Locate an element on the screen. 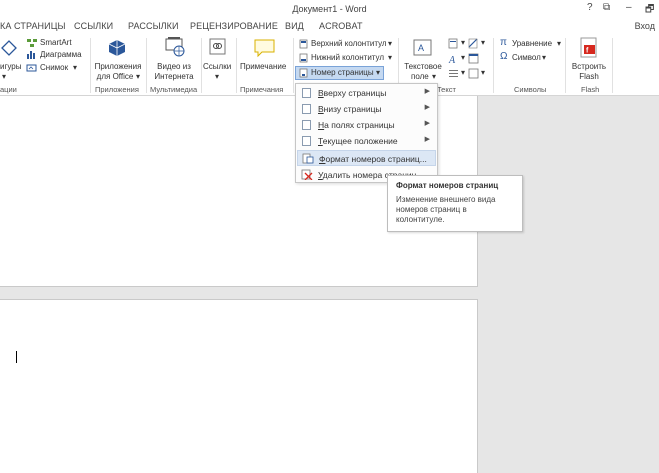  menu-item-bottom-of-page: Внизу страницы ▶ is located at coordinates (366, 109).